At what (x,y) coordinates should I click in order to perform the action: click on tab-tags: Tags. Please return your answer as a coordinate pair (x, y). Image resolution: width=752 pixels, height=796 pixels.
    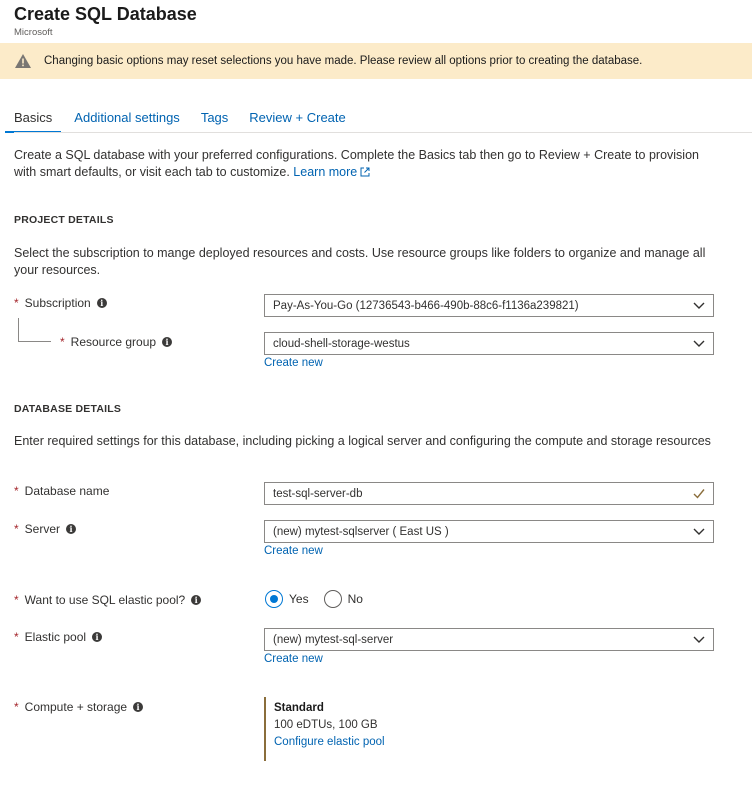
    Looking at the image, I should click on (214, 120).